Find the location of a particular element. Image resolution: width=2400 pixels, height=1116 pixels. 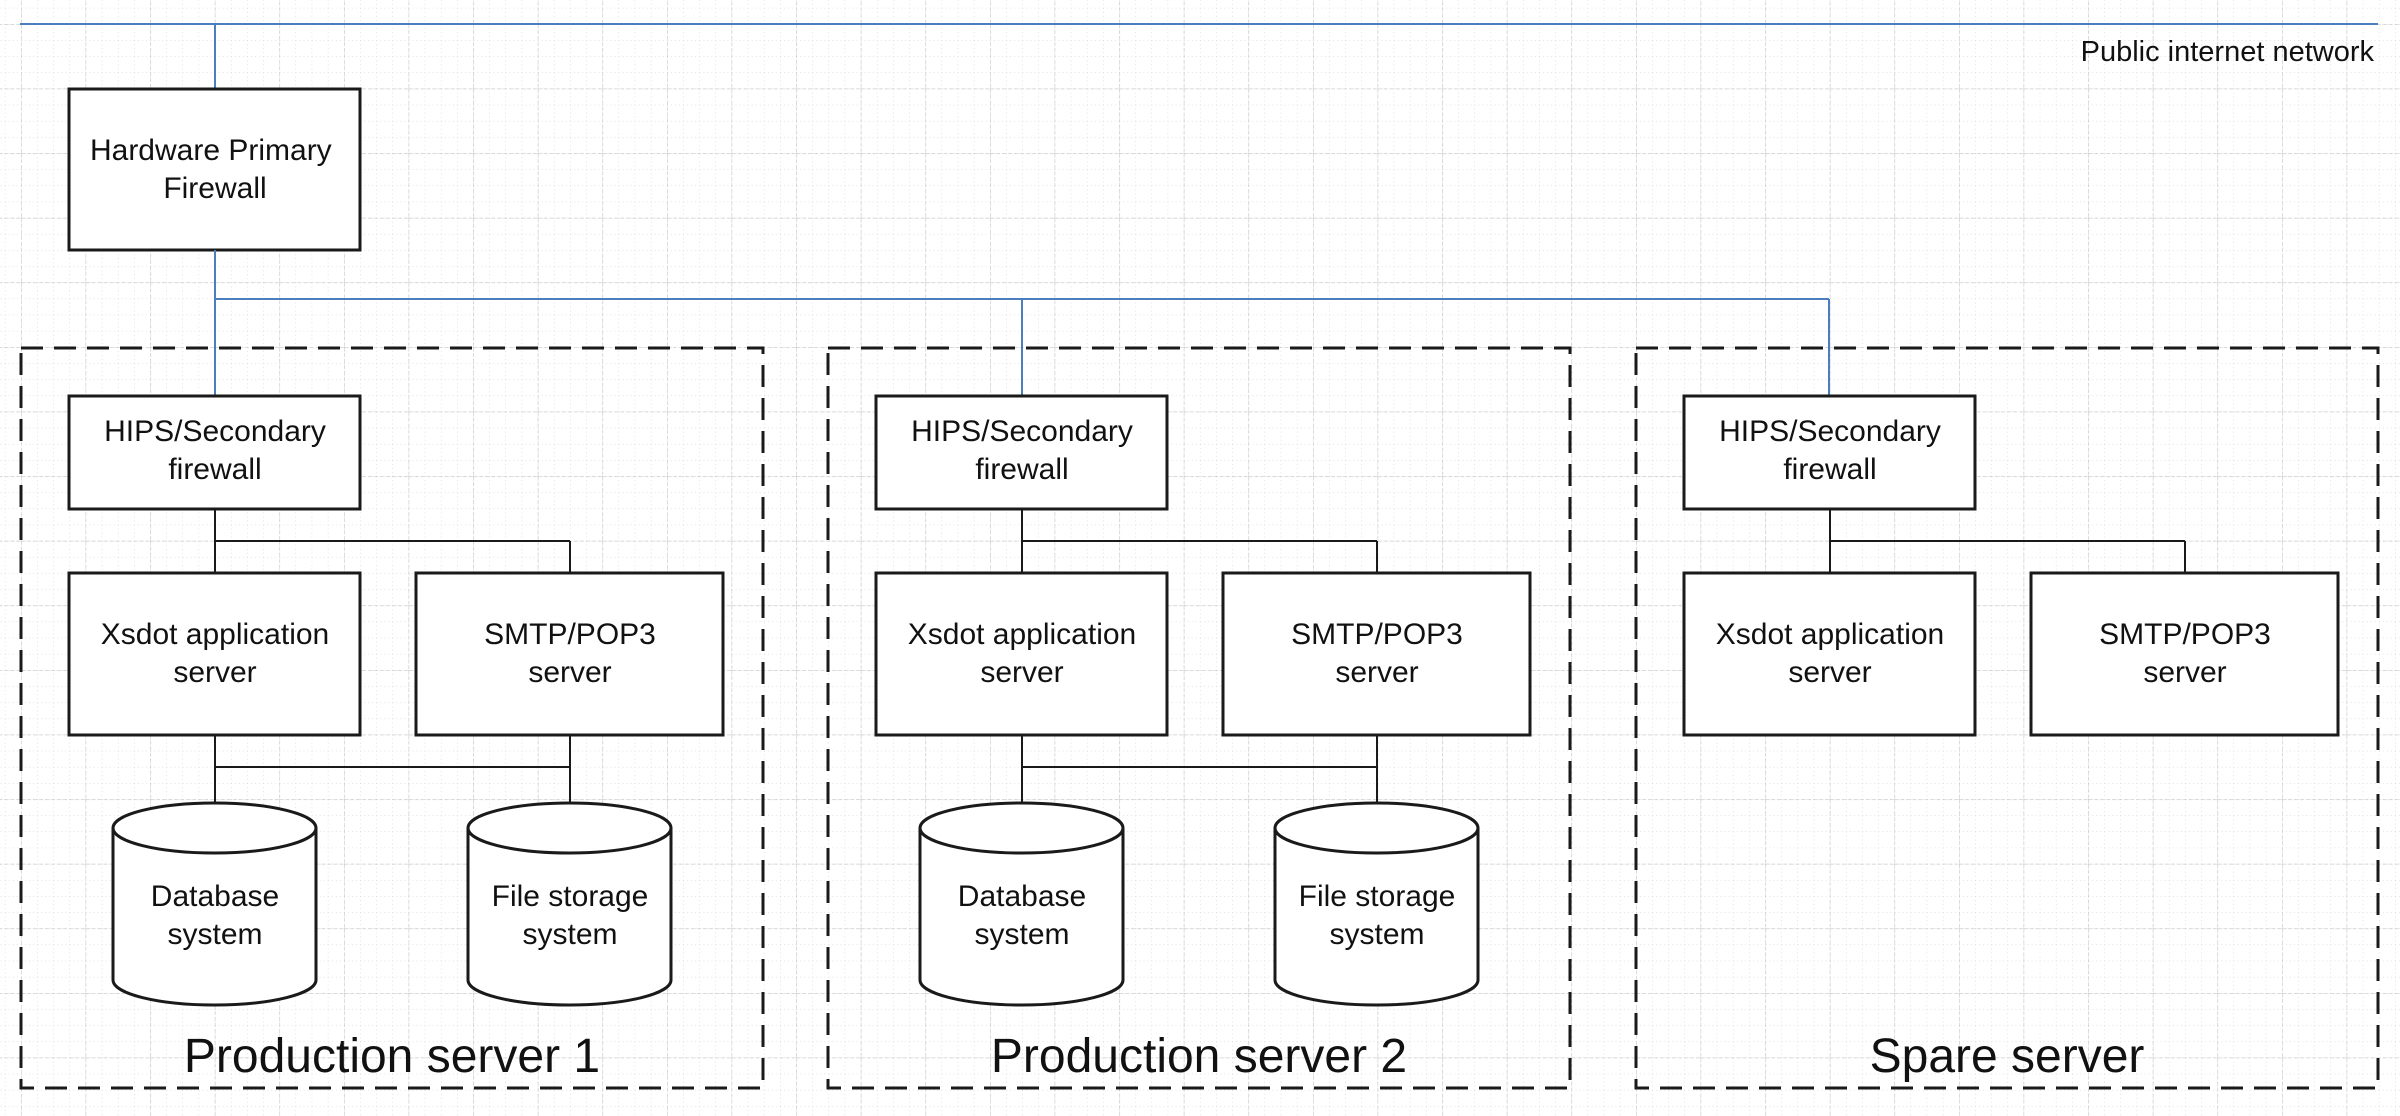

production-server-1-mail-server-node: SMTP/POP3 server is located at coordinates (569, 654).